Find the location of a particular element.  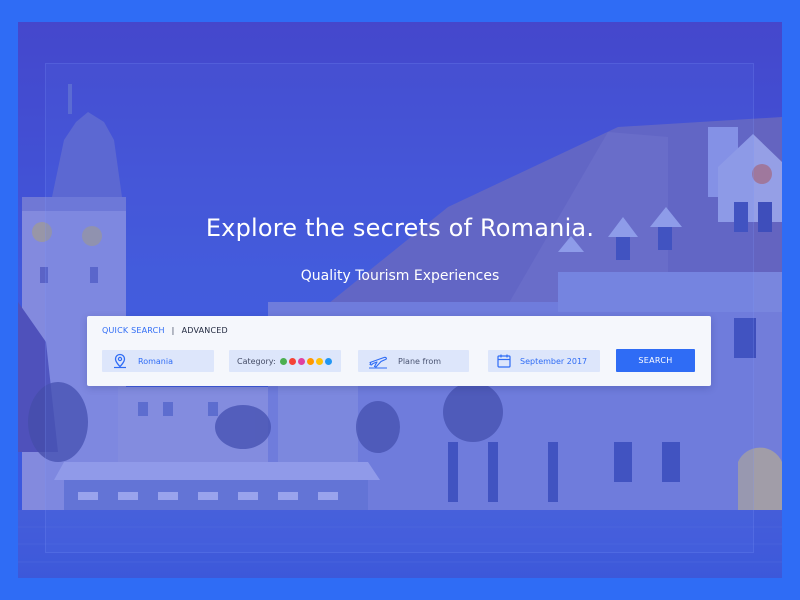

tab-advanced: ADVANCED is located at coordinates (205, 330).